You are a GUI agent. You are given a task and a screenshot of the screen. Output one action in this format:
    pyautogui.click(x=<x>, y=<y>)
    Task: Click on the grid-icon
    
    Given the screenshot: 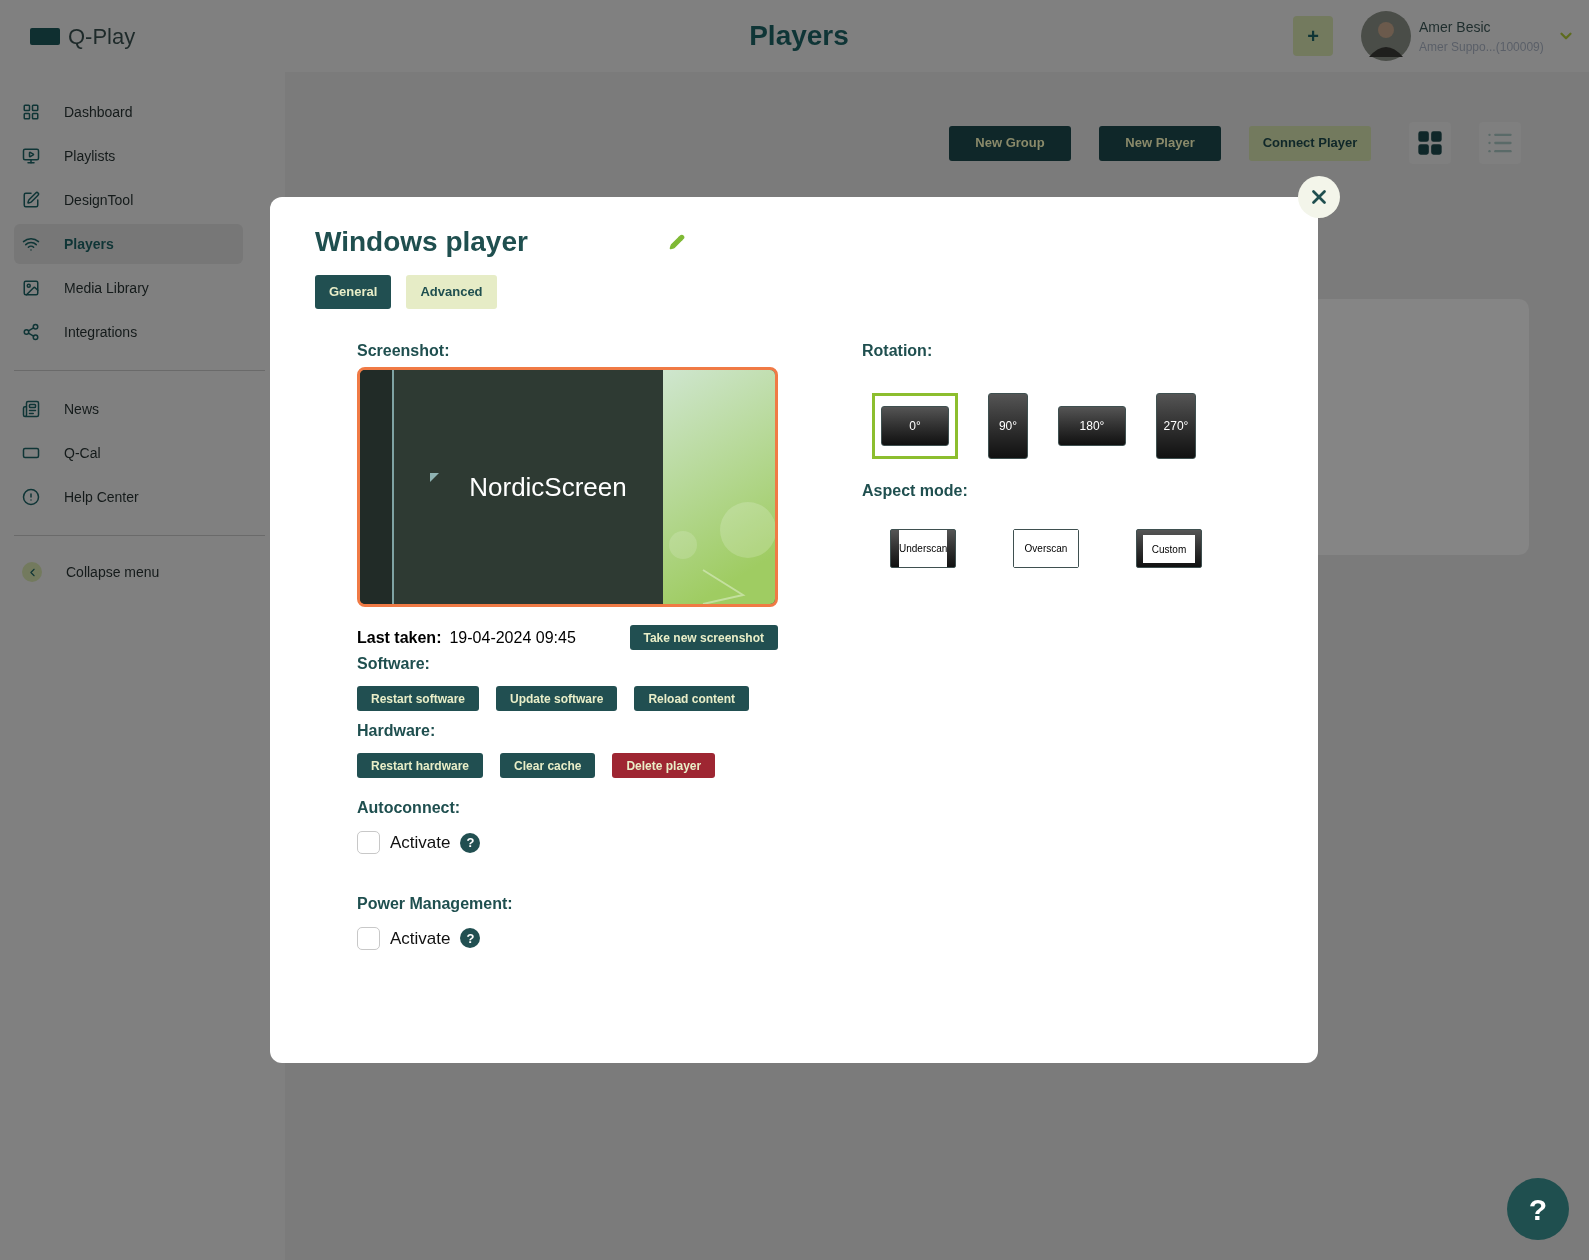 What is the action you would take?
    pyautogui.click(x=1430, y=143)
    